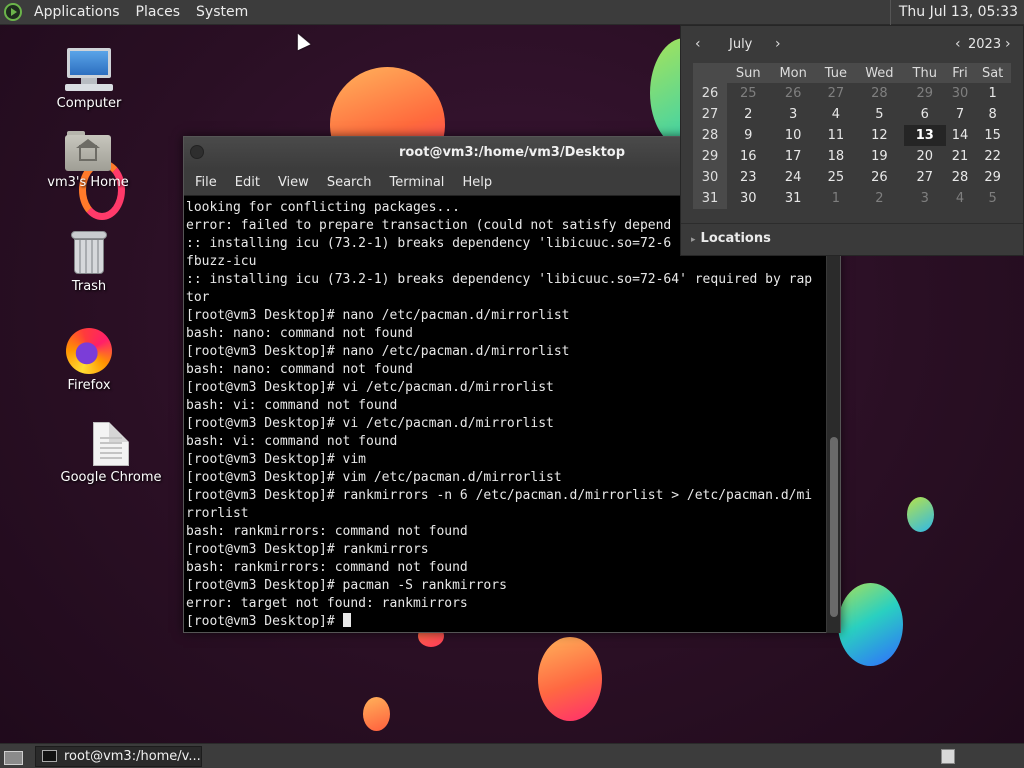 This screenshot has width=1024, height=768. I want to click on desktop-icon-home: vm3's Home, so click(88, 160).